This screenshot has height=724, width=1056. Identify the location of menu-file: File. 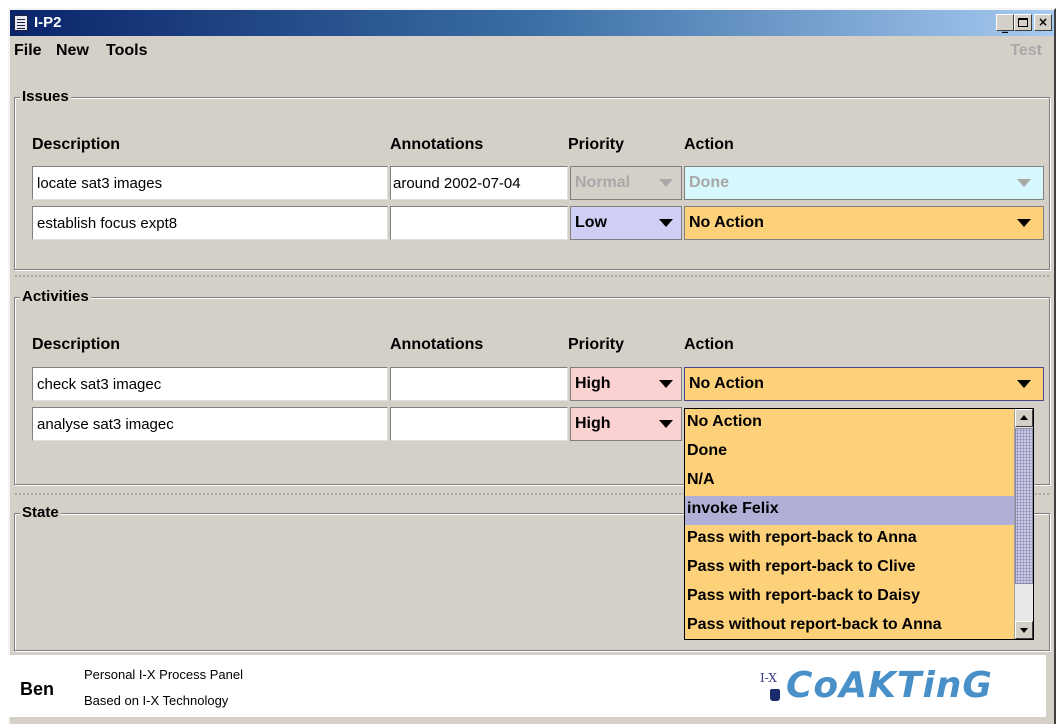
(28, 51).